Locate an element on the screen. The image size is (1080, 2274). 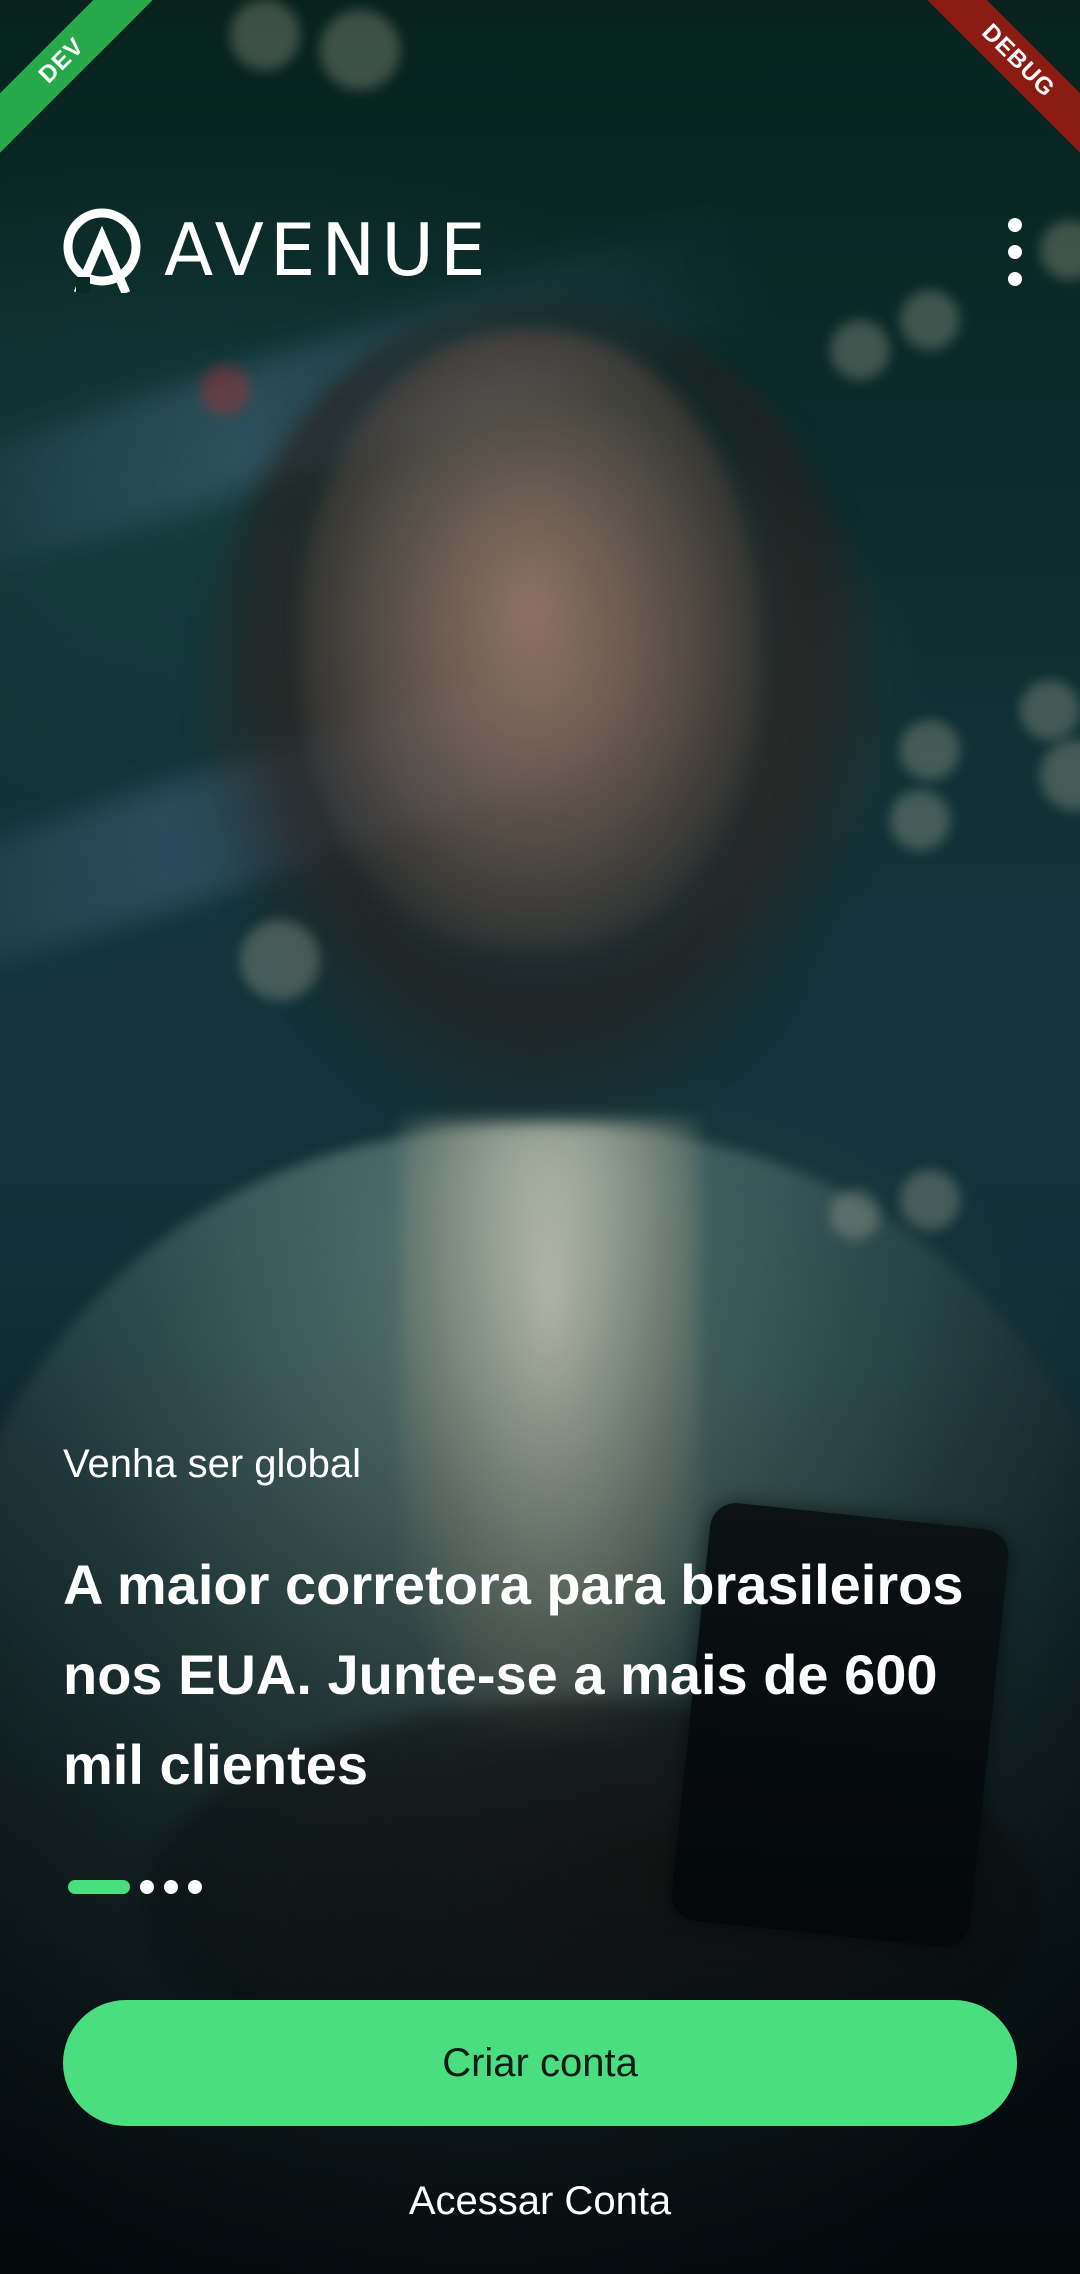
access-account-button: Acessar Conta is located at coordinates (540, 2201).